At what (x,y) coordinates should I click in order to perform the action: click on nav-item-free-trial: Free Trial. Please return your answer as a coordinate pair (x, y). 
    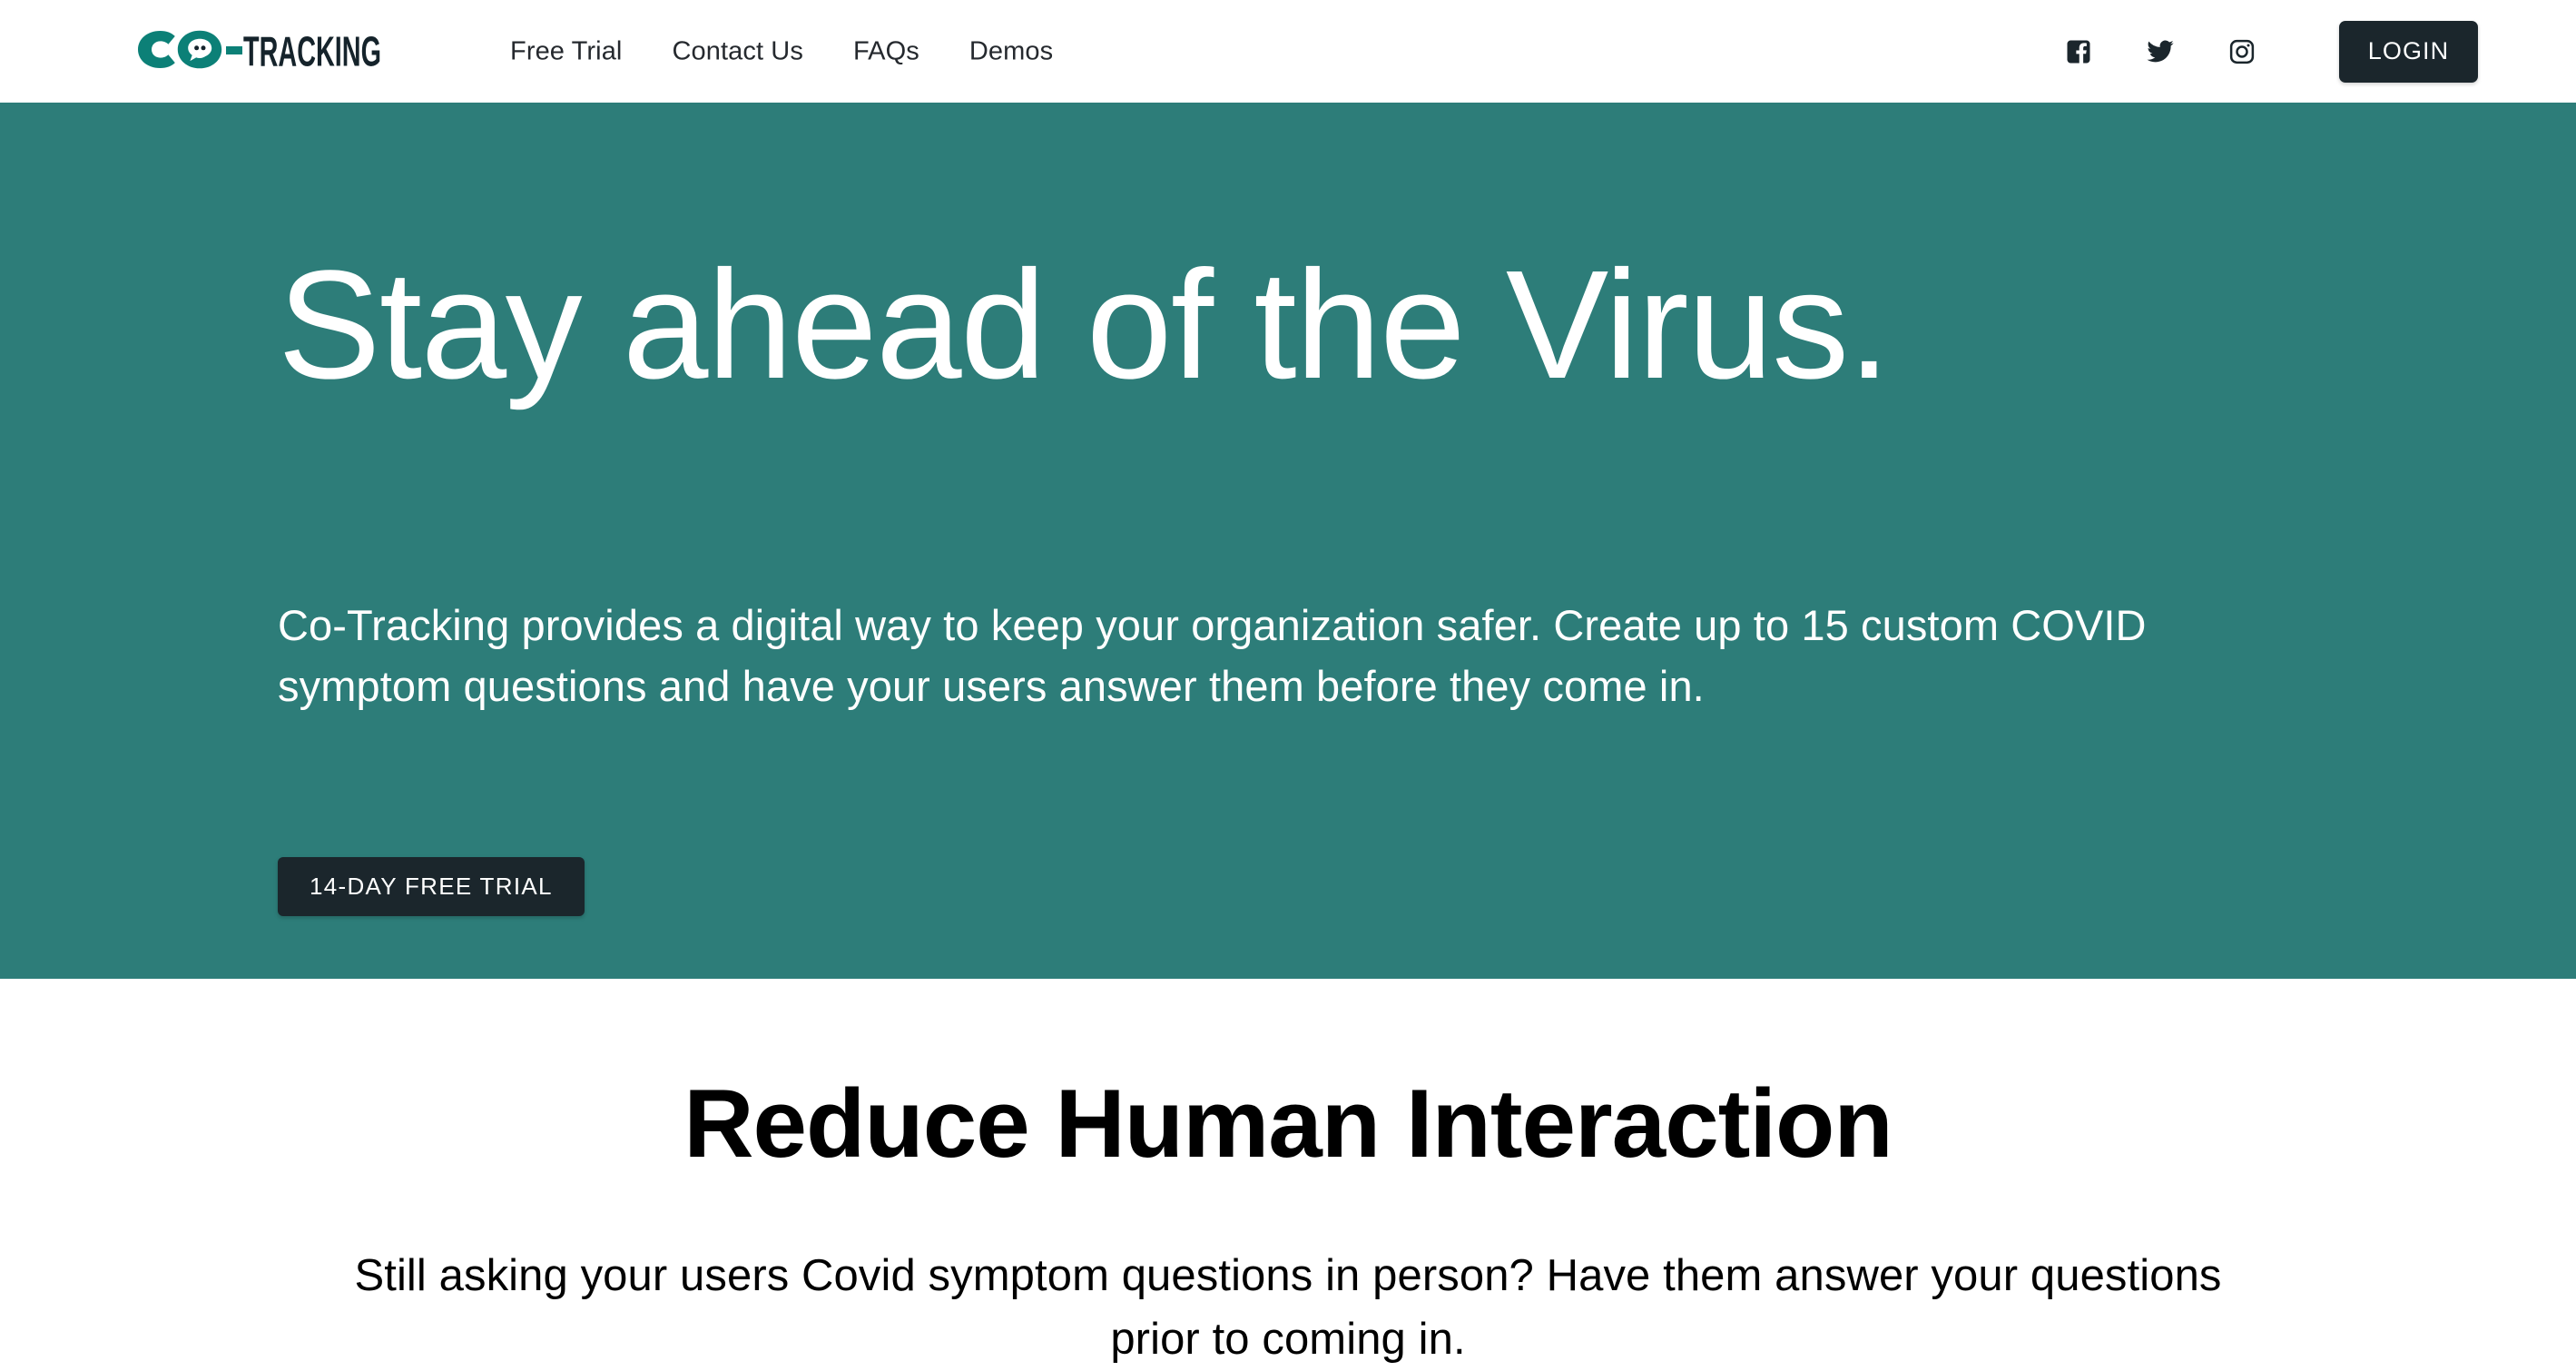
    Looking at the image, I should click on (566, 51).